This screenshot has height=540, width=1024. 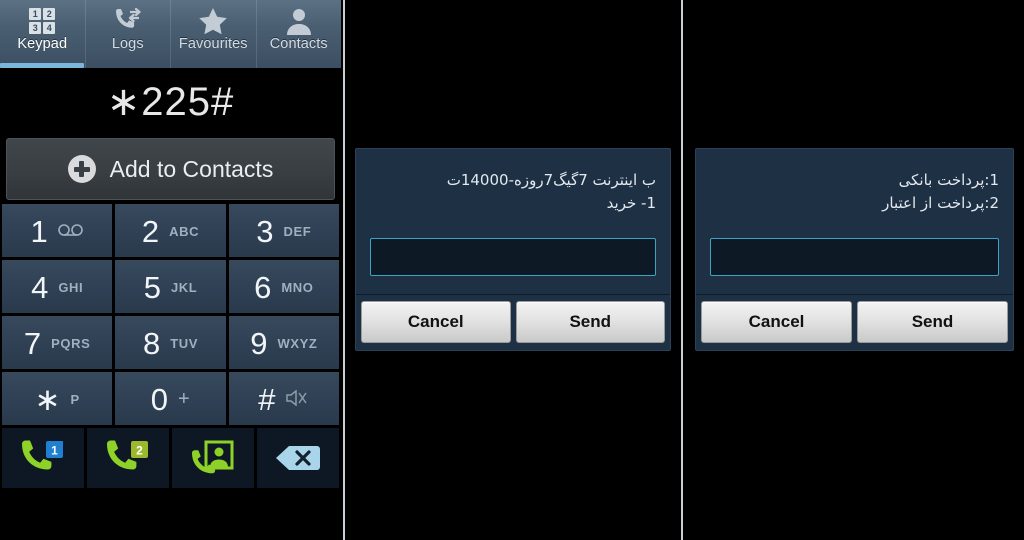 I want to click on tab-keypad: 1234 Keypad, so click(x=43, y=34).